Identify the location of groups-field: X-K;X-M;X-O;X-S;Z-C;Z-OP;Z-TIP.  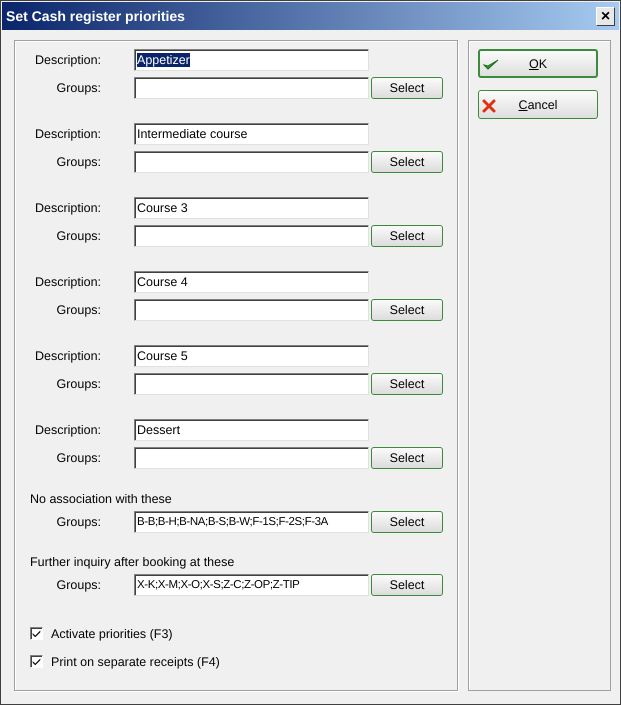
(251, 585).